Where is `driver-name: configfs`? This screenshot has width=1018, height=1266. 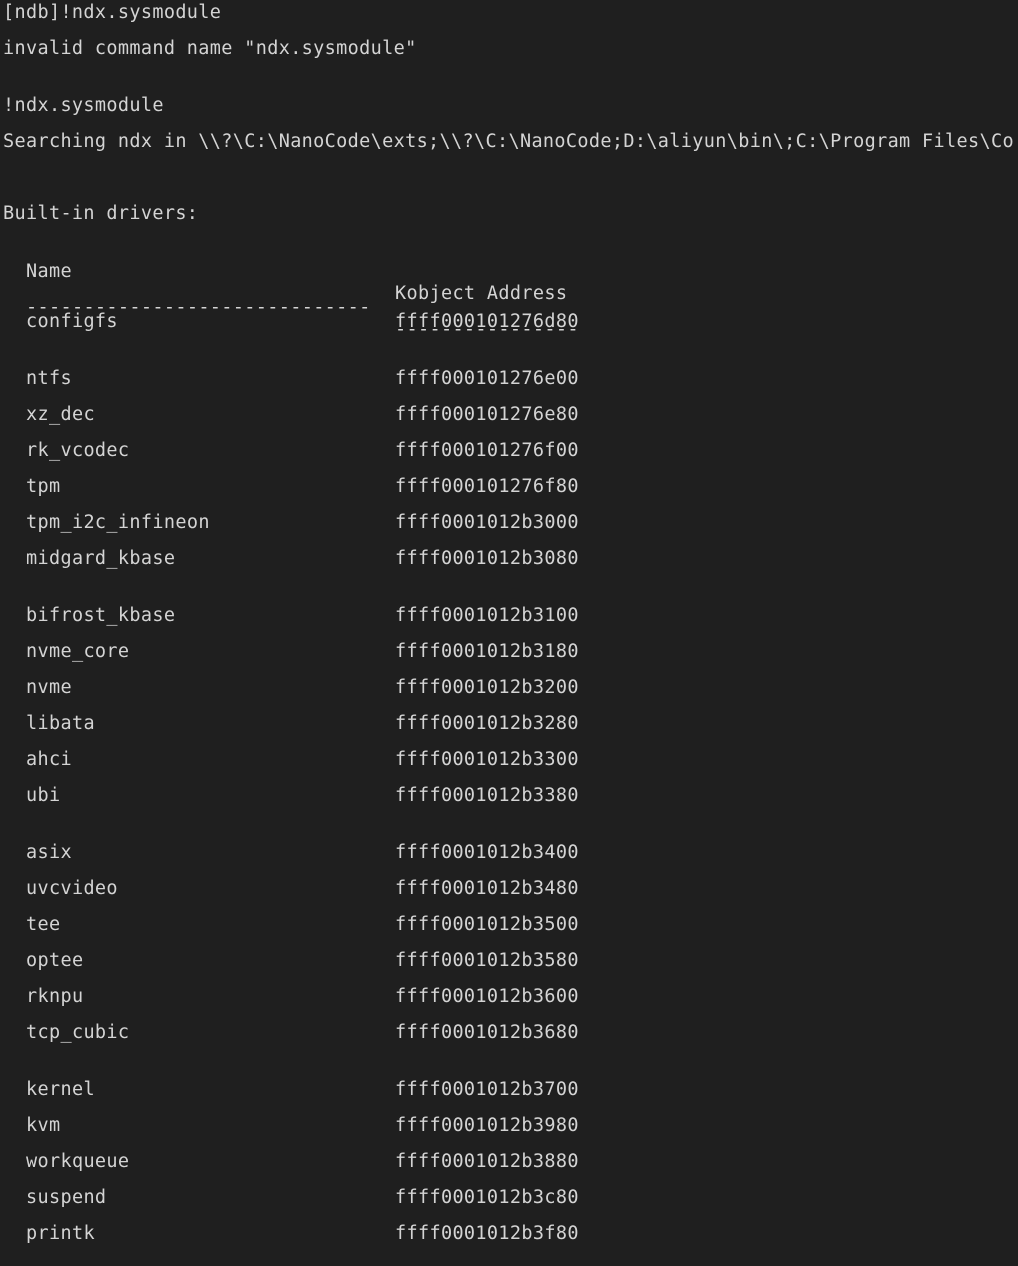
driver-name: configfs is located at coordinates (72, 321).